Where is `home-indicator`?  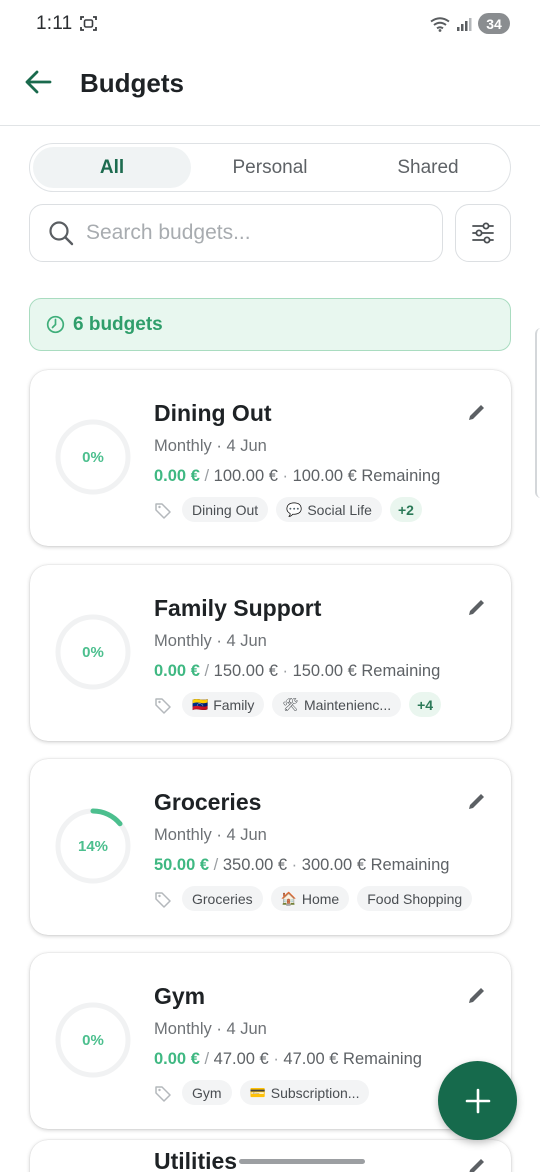
home-indicator is located at coordinates (302, 1161).